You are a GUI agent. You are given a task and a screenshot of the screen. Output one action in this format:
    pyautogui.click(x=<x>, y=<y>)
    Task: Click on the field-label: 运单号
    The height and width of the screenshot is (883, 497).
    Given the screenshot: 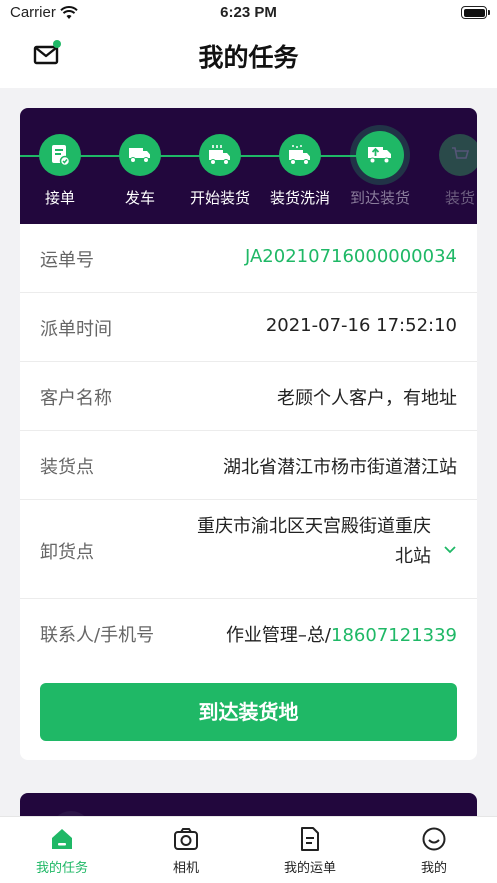 What is the action you would take?
    pyautogui.click(x=67, y=260)
    